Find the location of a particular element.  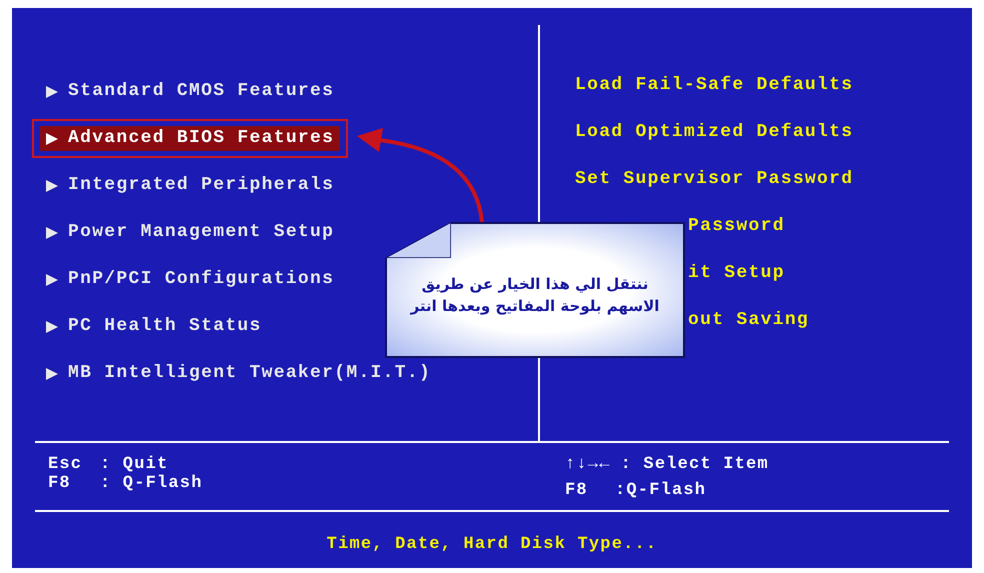

key-action: : Q-Flash is located at coordinates (151, 483).